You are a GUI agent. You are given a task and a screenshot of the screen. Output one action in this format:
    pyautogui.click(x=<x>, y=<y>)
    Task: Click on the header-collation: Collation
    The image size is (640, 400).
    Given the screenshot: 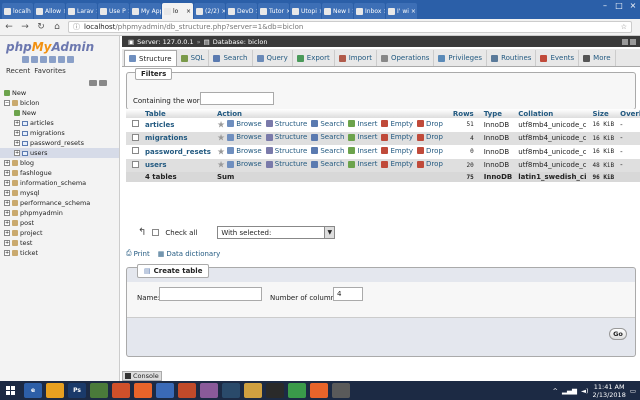 What is the action you would take?
    pyautogui.click(x=549, y=113)
    